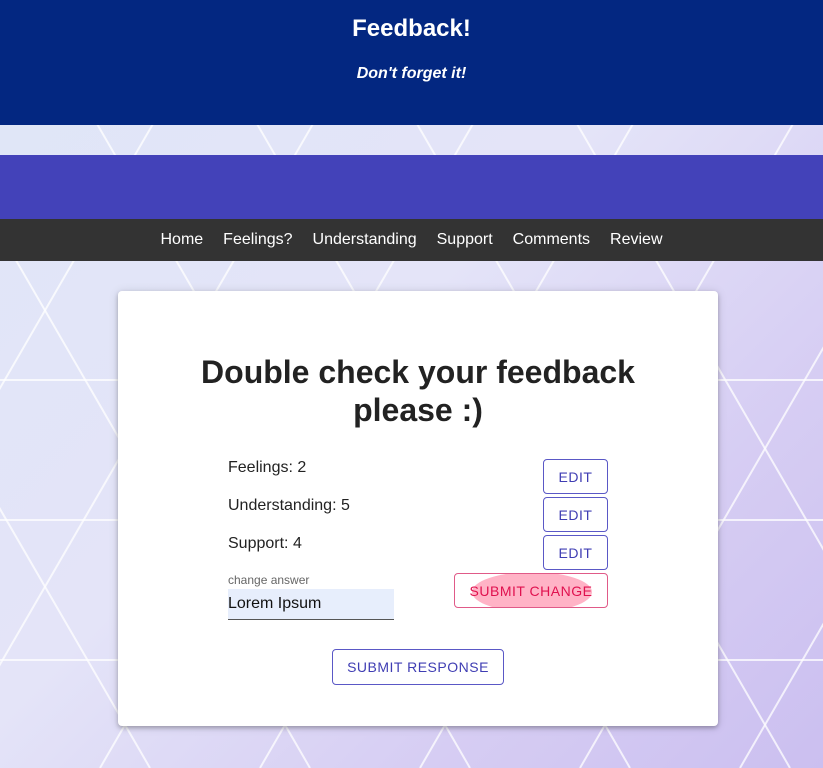 This screenshot has width=823, height=768. Describe the element at coordinates (269, 580) in the screenshot. I see `change-answer-label: change answer` at that location.